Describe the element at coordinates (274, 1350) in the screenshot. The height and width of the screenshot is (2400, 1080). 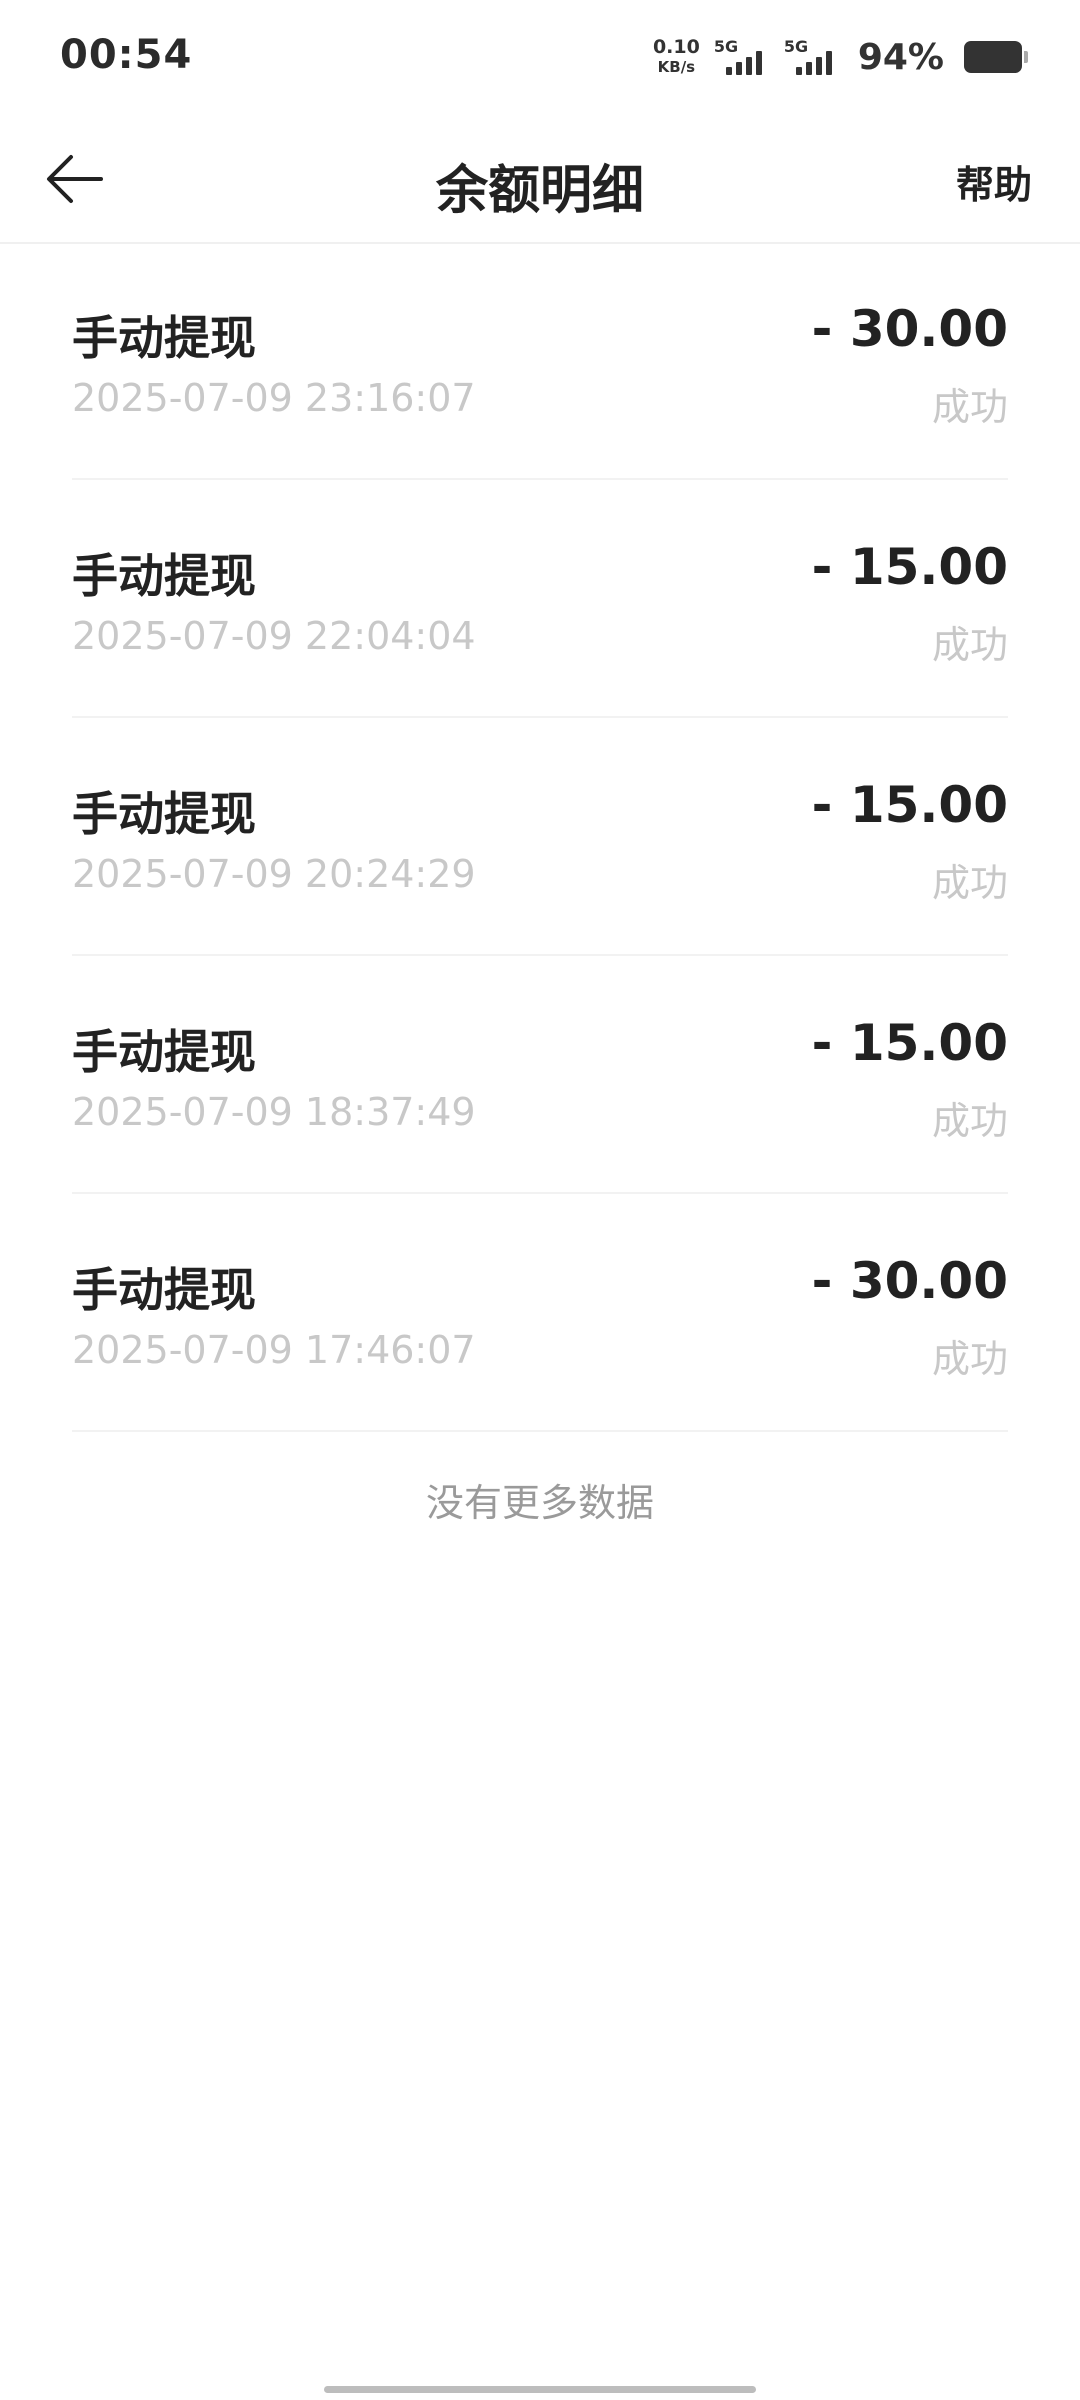
I see `record-time: 2025-07-09 17:46:07` at that location.